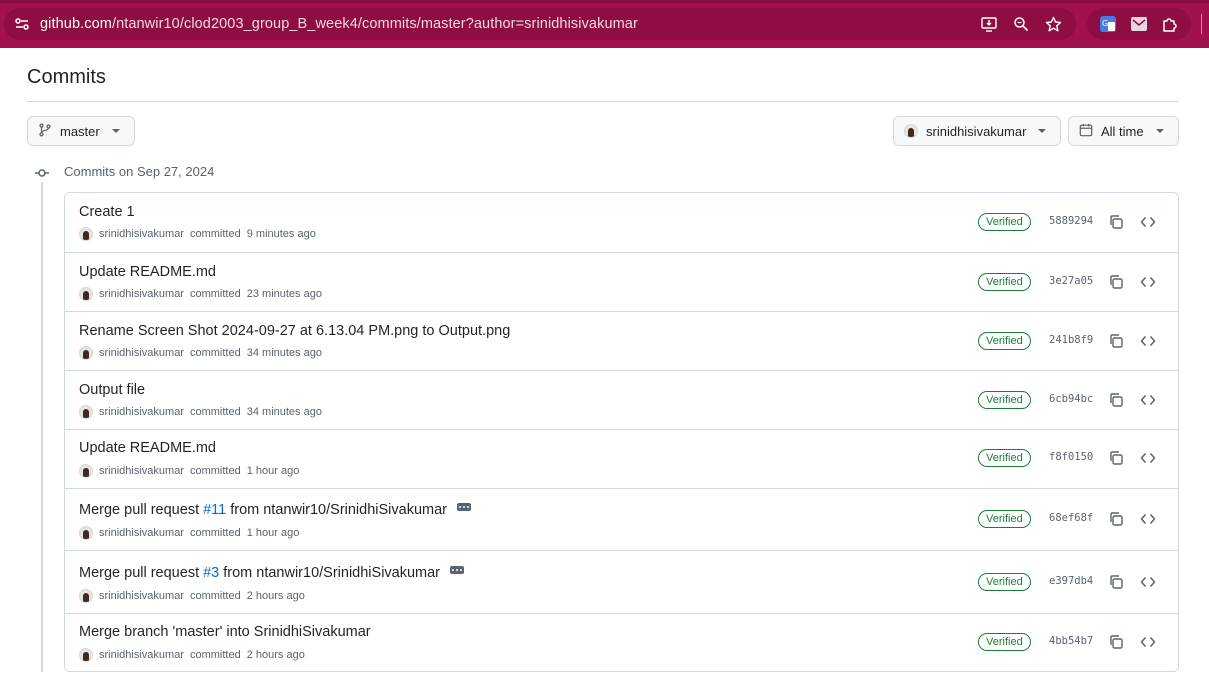 The width and height of the screenshot is (1209, 691). I want to click on extensions-group: G, so click(1139, 24).